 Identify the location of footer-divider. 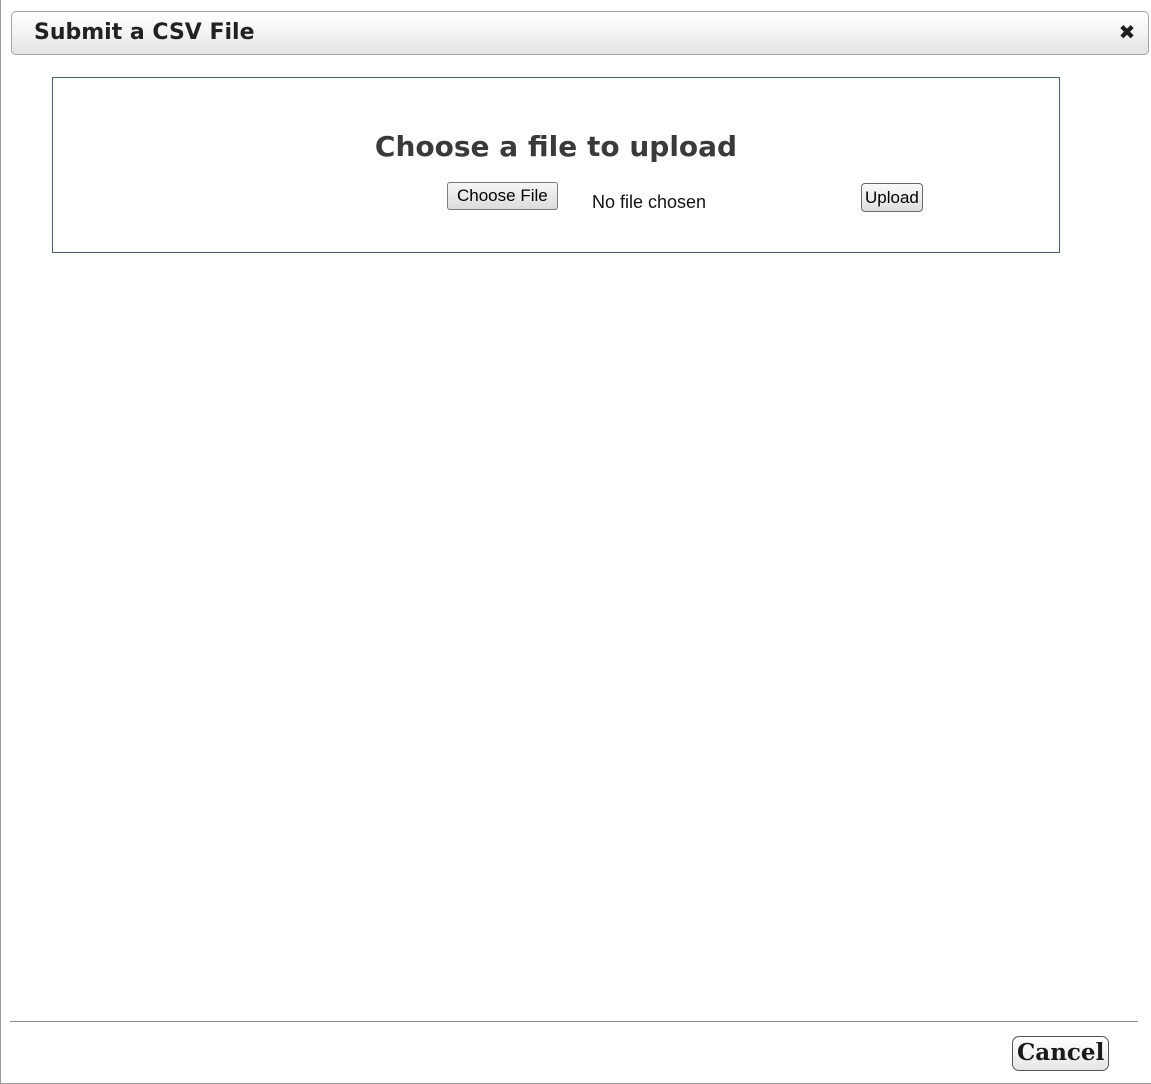
(574, 1021).